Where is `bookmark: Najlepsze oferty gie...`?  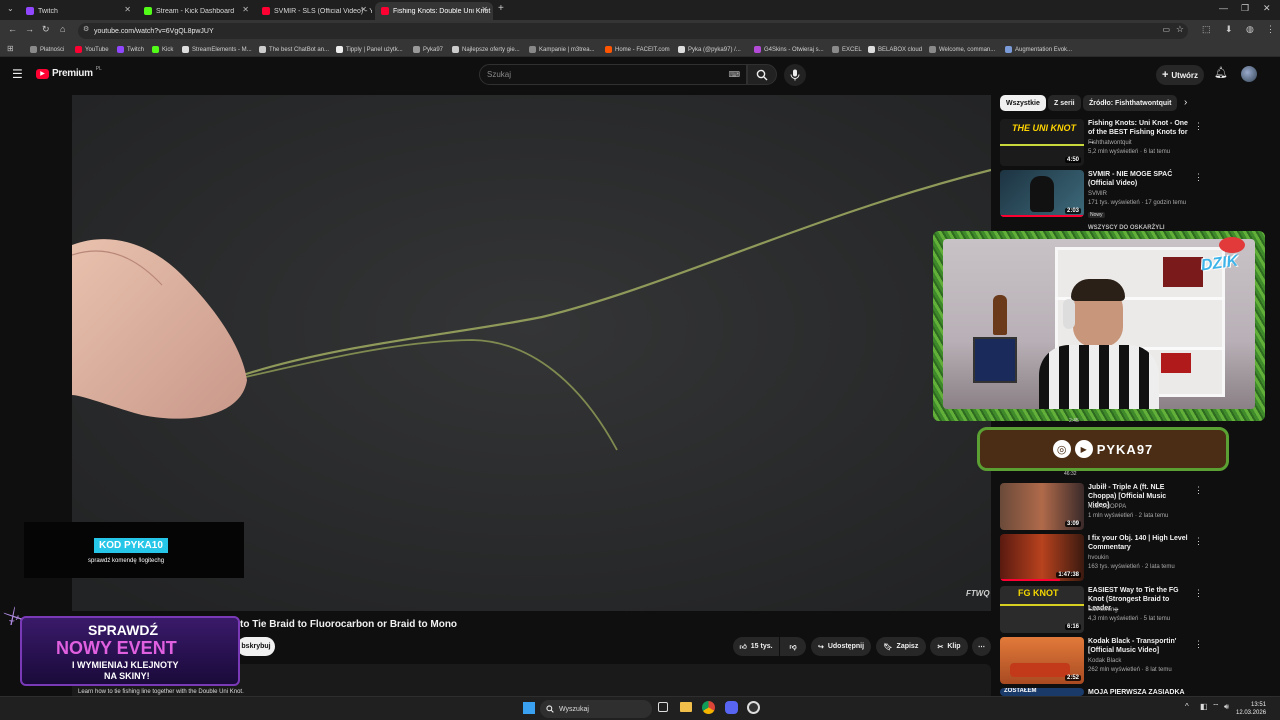 bookmark: Najlepsze oferty gie... is located at coordinates (486, 49).